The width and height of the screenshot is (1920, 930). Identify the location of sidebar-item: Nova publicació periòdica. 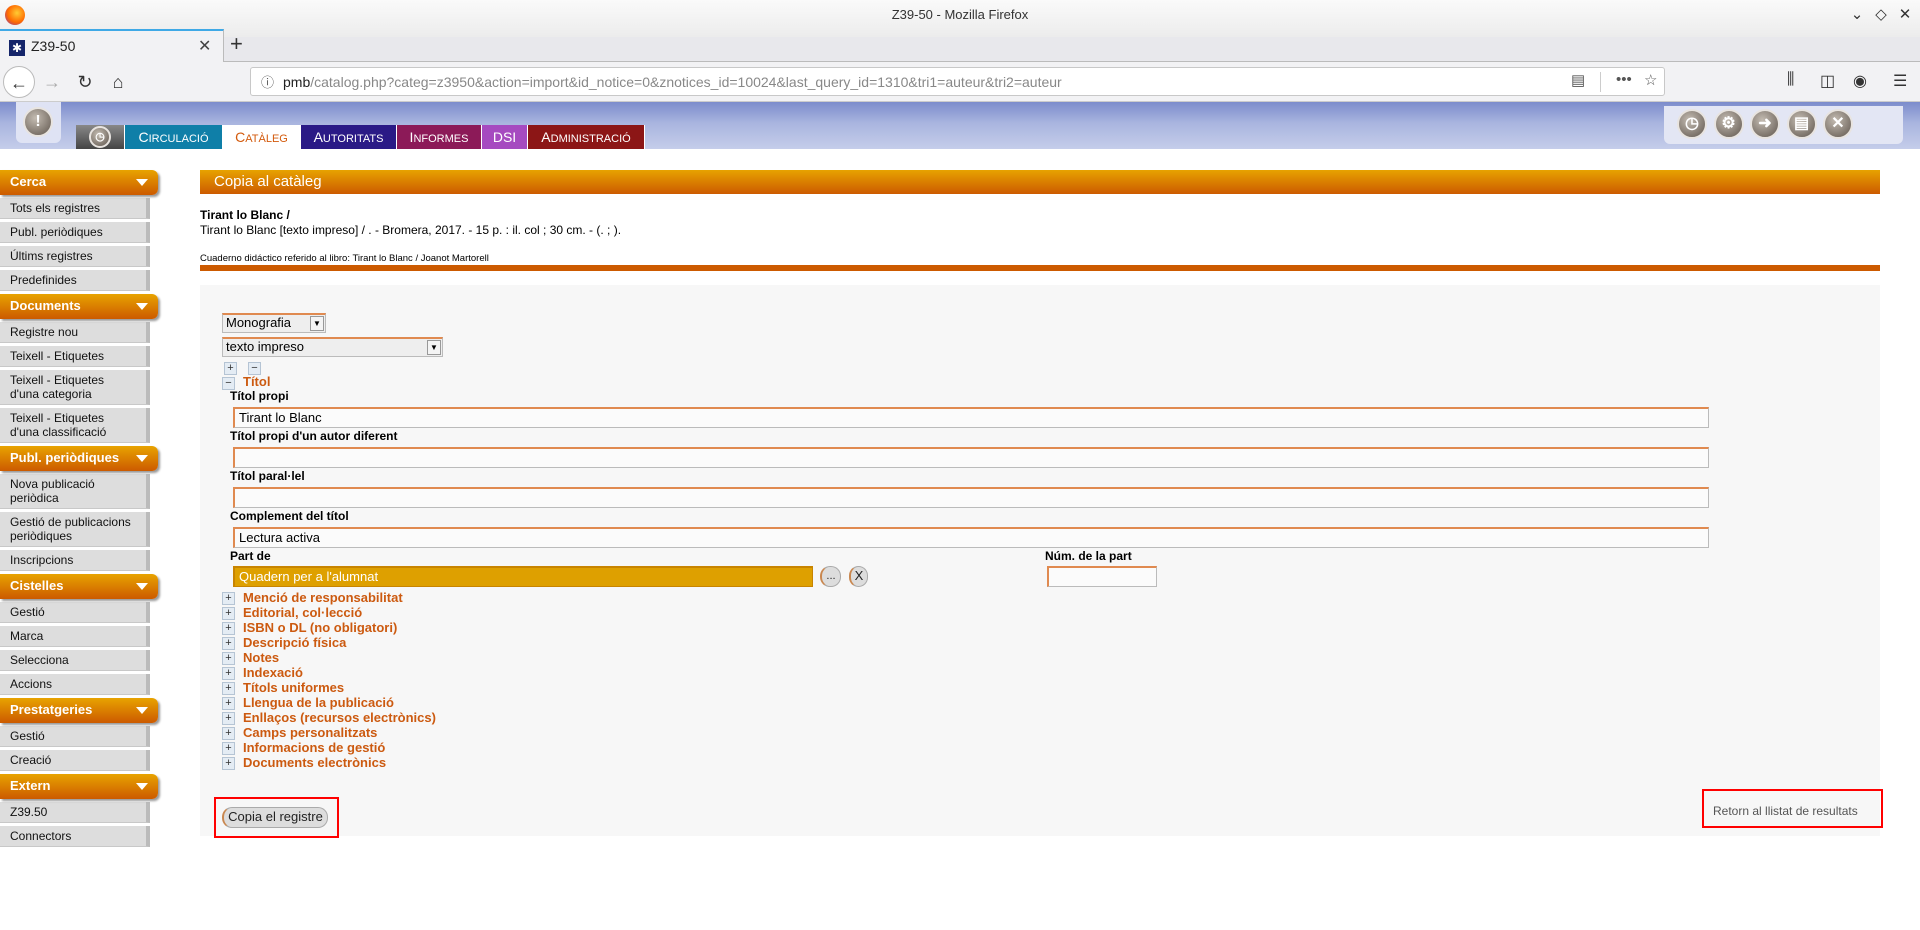
(75, 491).